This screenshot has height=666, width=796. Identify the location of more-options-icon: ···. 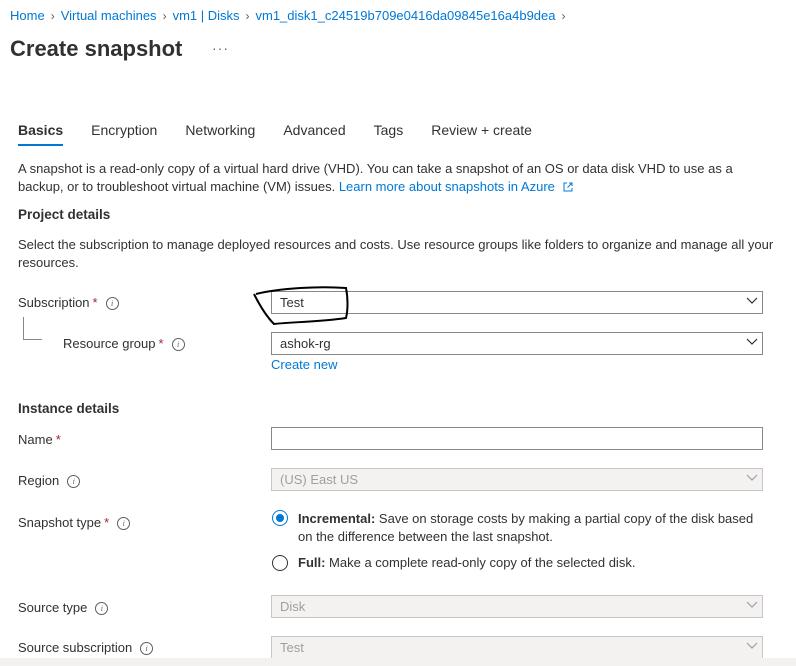
(220, 48).